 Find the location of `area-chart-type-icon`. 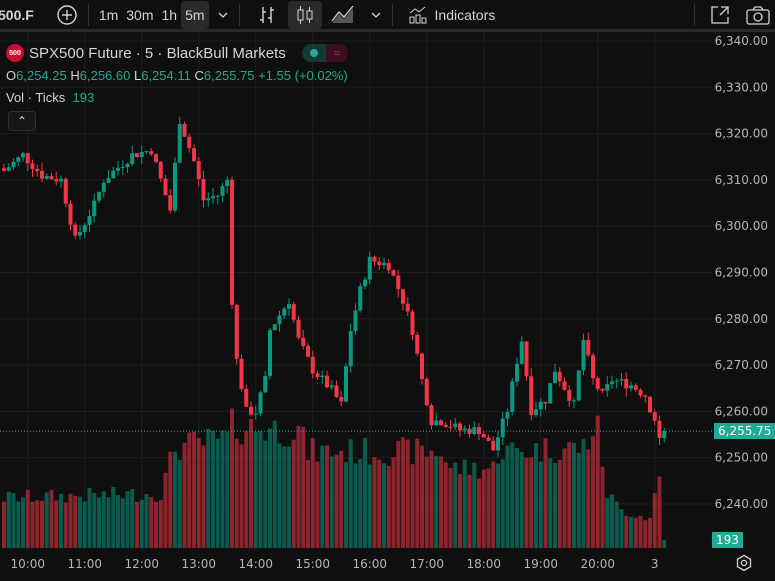

area-chart-type-icon is located at coordinates (343, 15).